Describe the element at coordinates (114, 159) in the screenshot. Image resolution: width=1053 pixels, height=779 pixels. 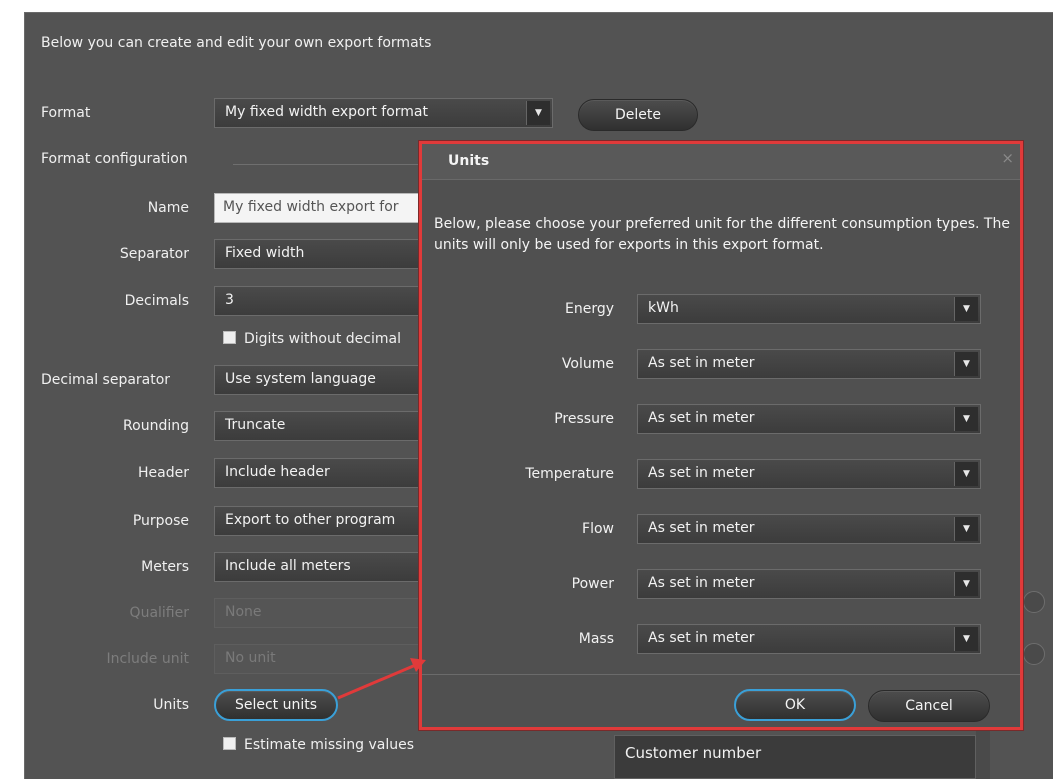
I see `format-configuration-label: Format configuration` at that location.